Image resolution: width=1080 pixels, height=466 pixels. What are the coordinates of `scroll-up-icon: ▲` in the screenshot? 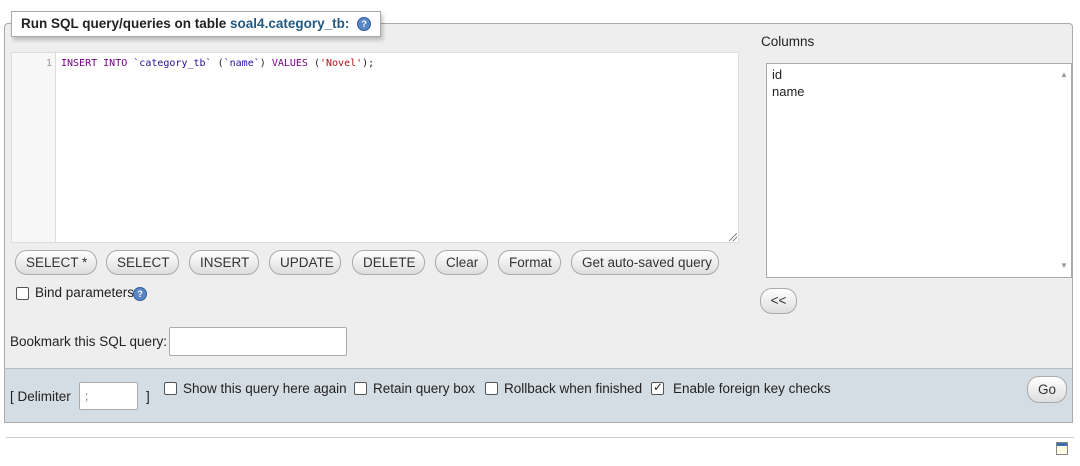 It's located at (1064, 75).